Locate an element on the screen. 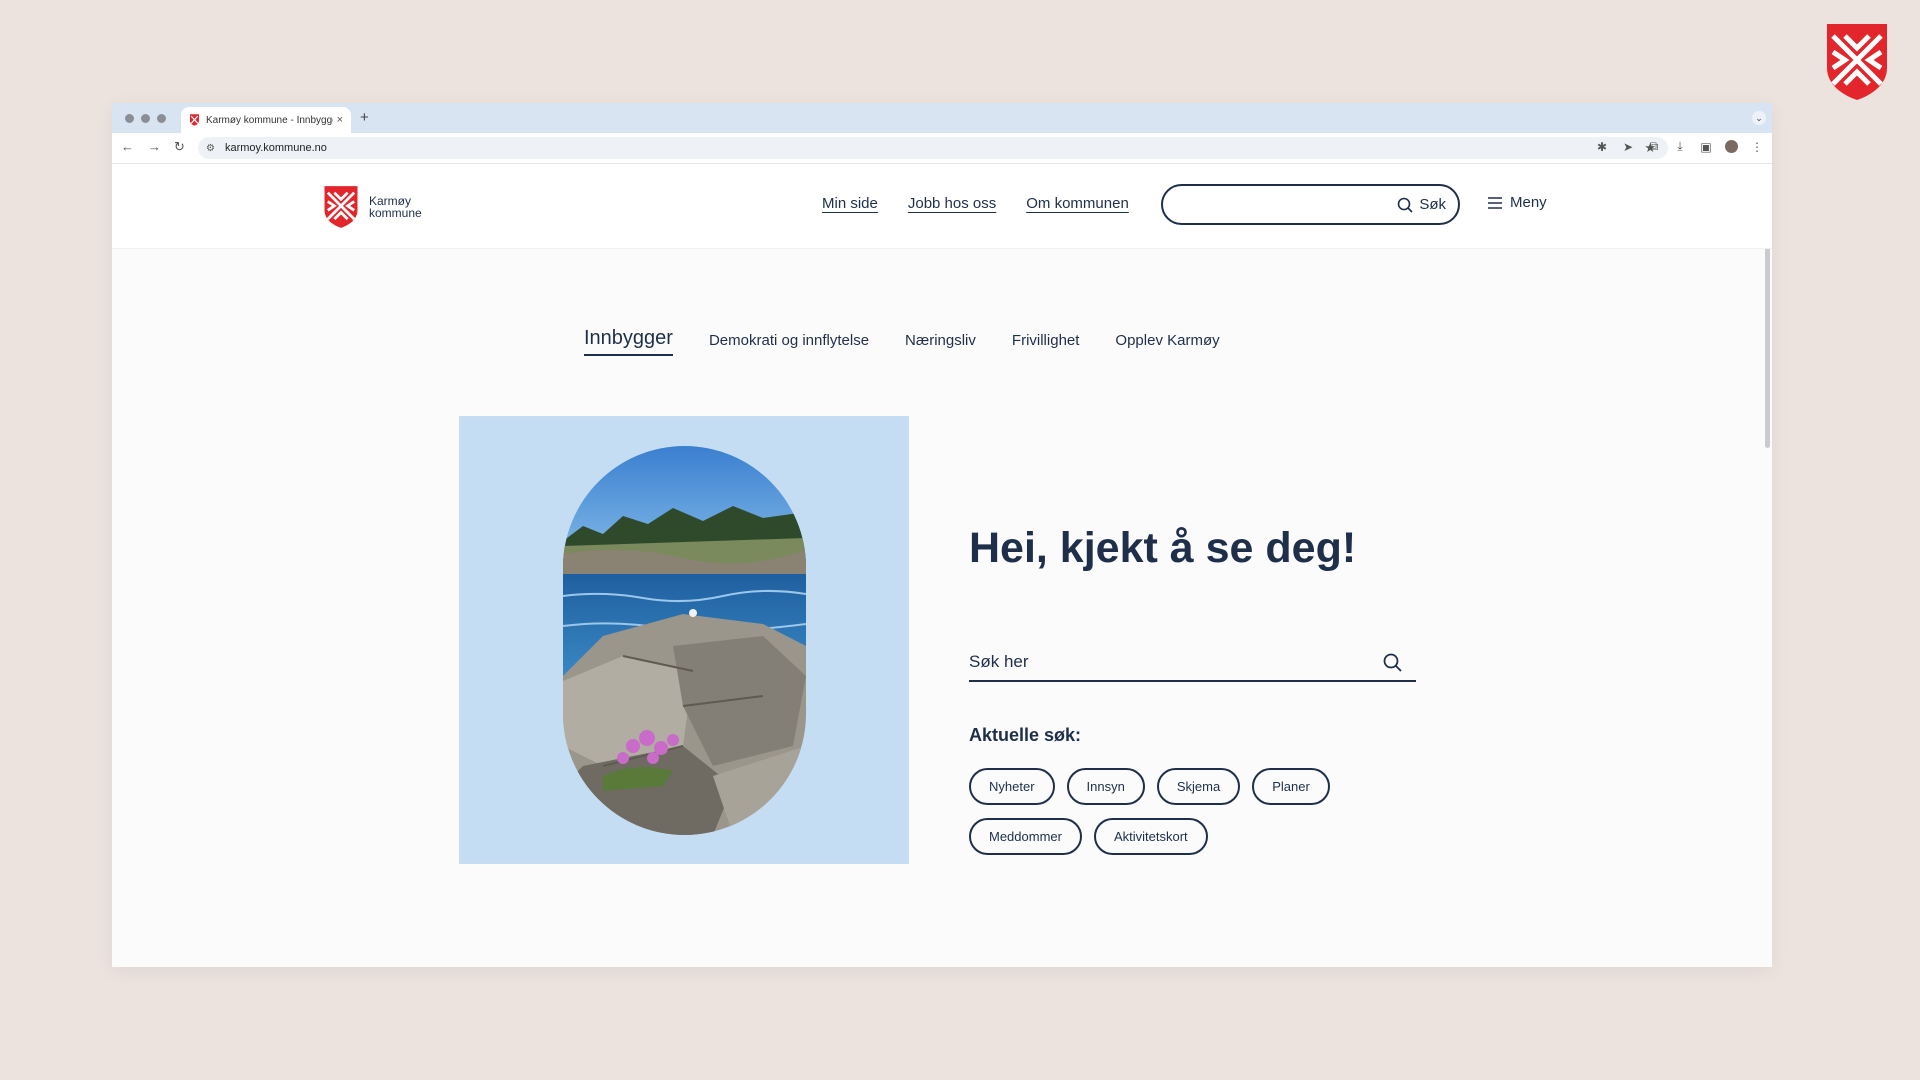 This screenshot has height=1080, width=1920. tab-bar: Karmøy kommune - Innbygger × + ⌄ is located at coordinates (942, 118).